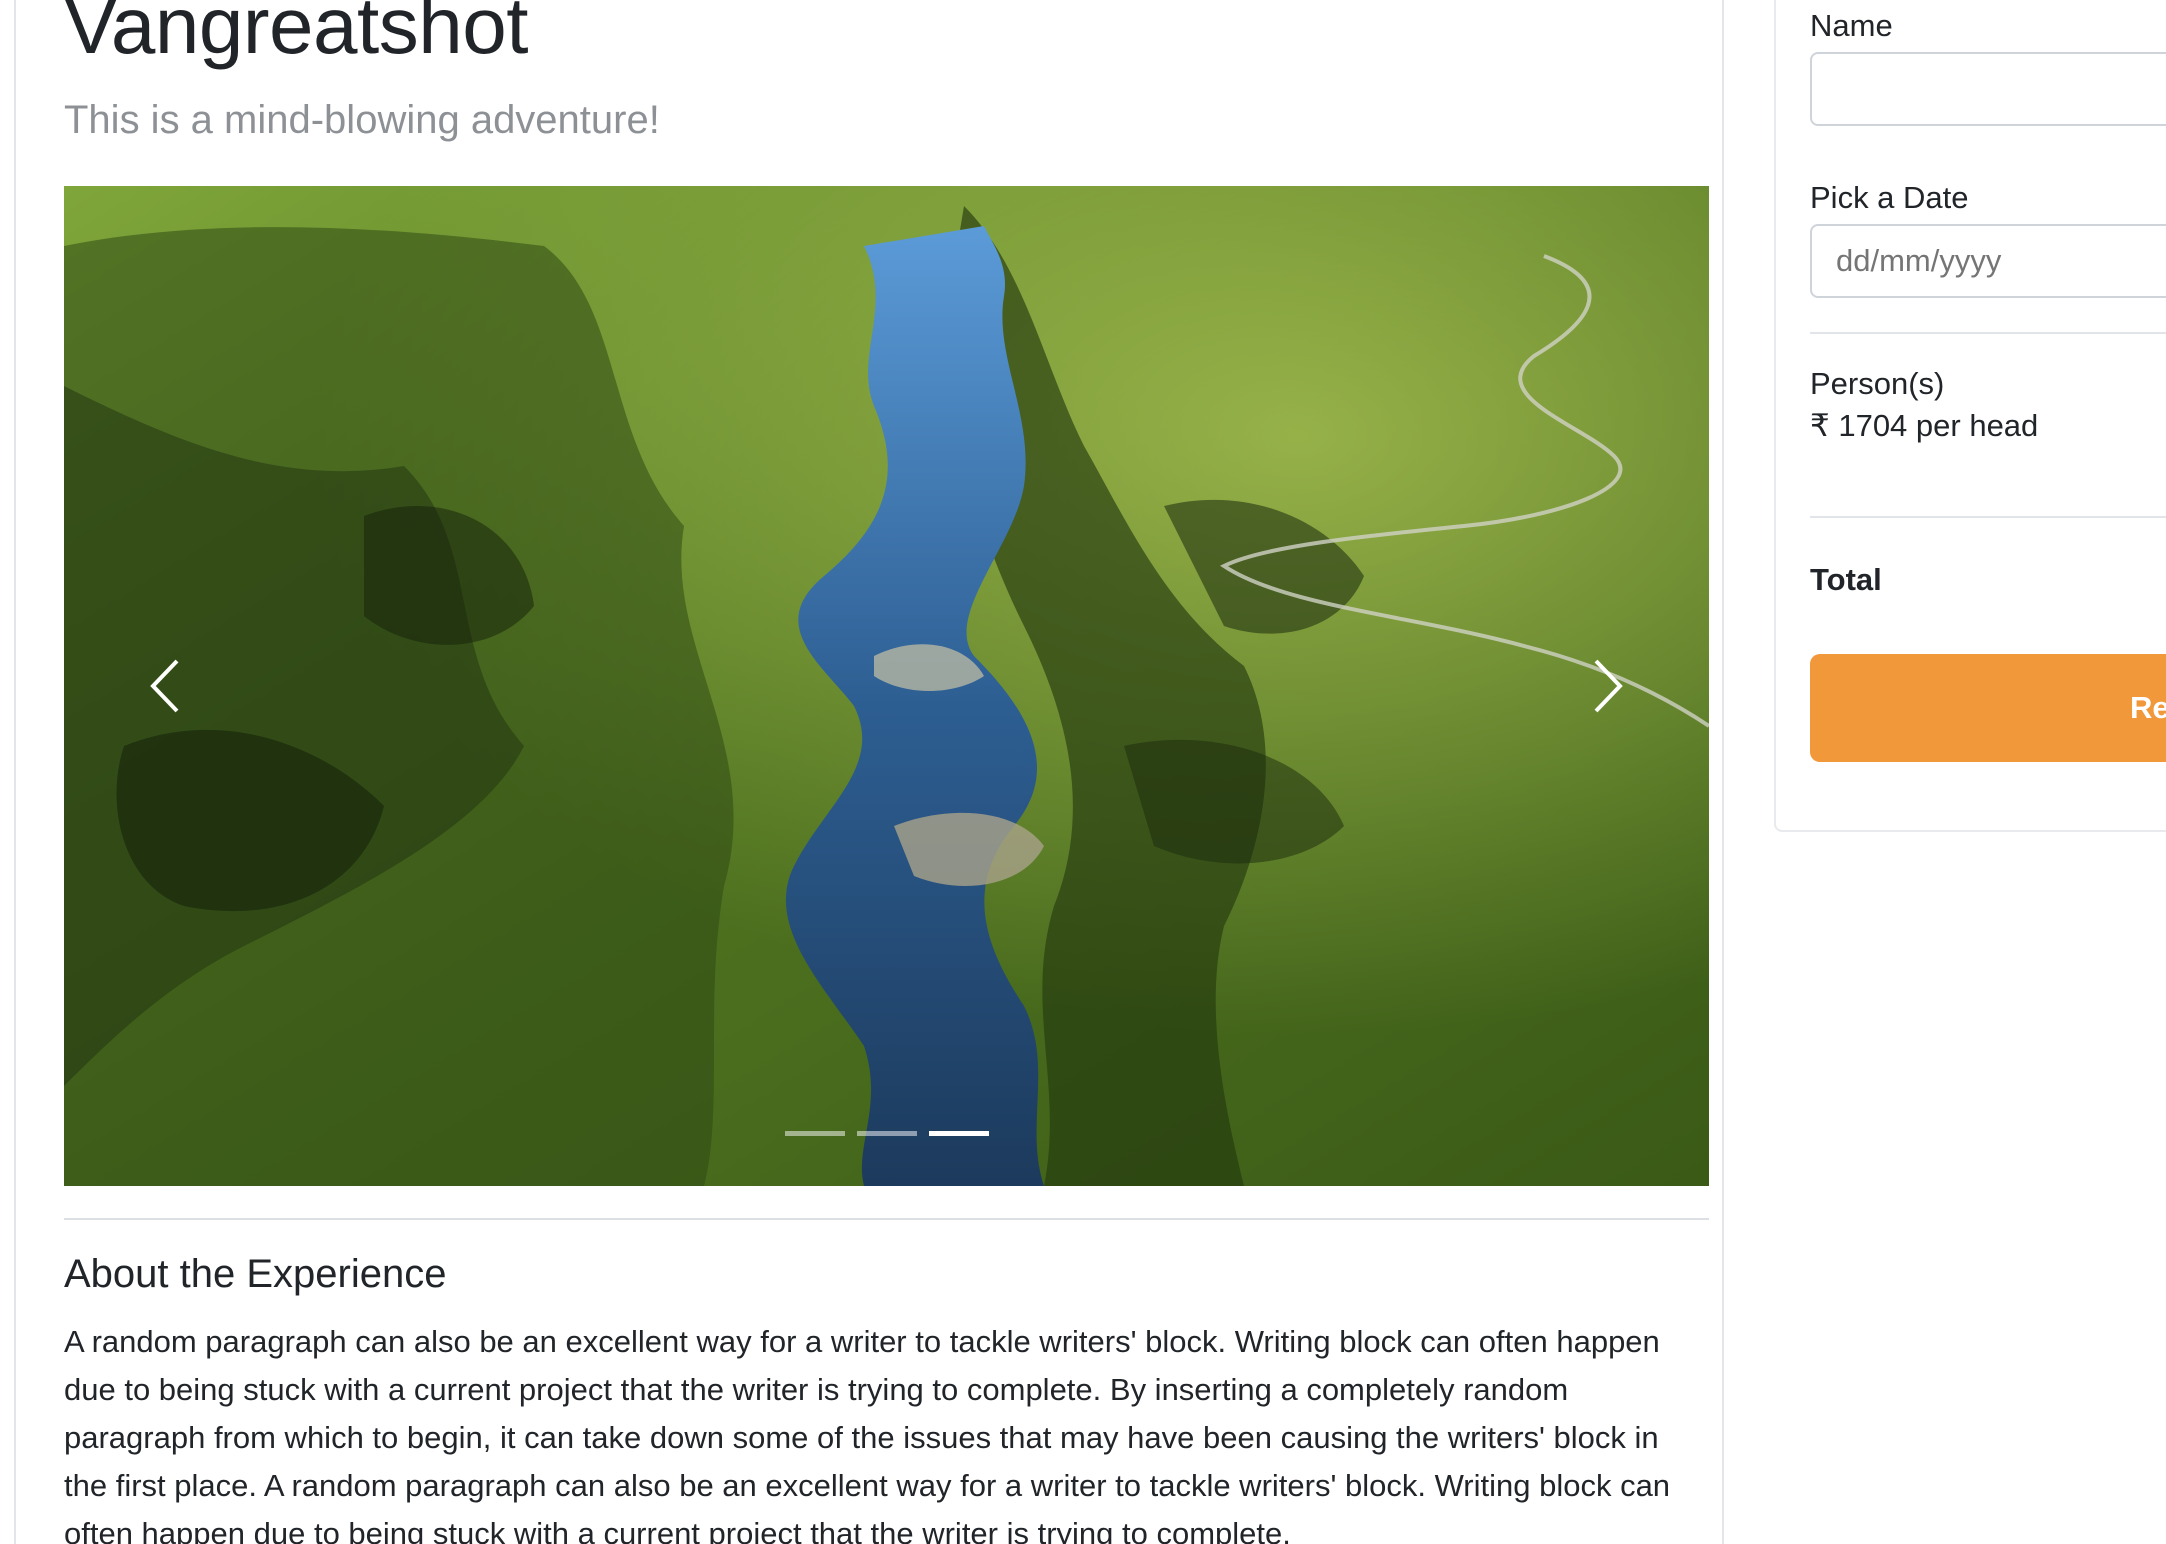 The height and width of the screenshot is (1544, 2166). What do you see at coordinates (886, 1219) in the screenshot?
I see `section-divider` at bounding box center [886, 1219].